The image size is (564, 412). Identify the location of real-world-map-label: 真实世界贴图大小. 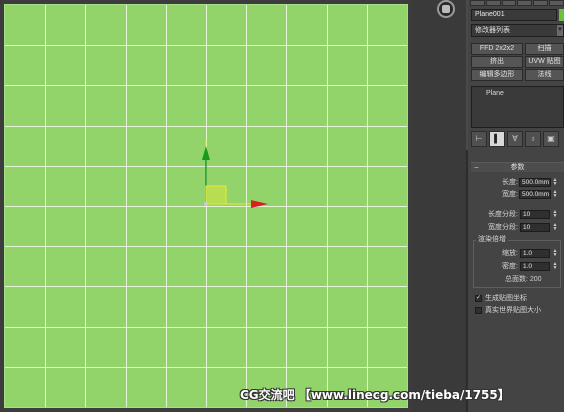
(513, 310).